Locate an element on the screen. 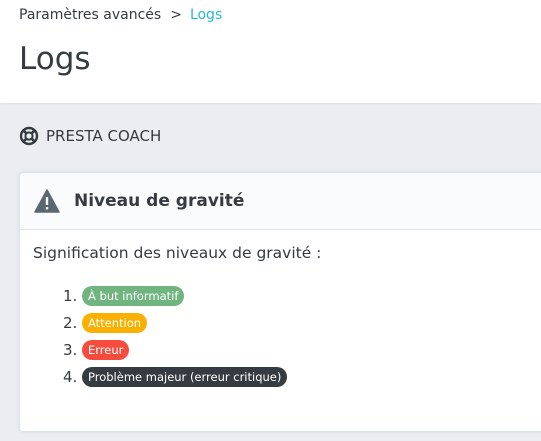 This screenshot has width=541, height=441. warning-icon is located at coordinates (47, 201).